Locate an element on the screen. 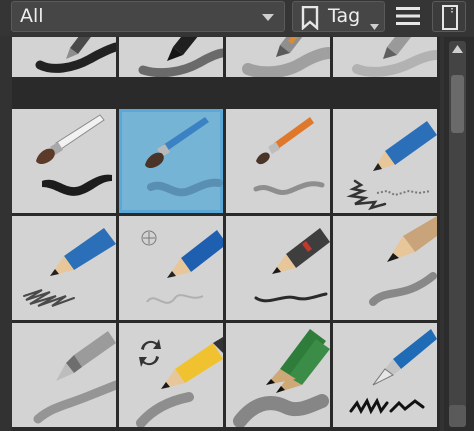 Image resolution: width=474 pixels, height=431 pixels. preset-toolbar: All Tag is located at coordinates (237, 18).